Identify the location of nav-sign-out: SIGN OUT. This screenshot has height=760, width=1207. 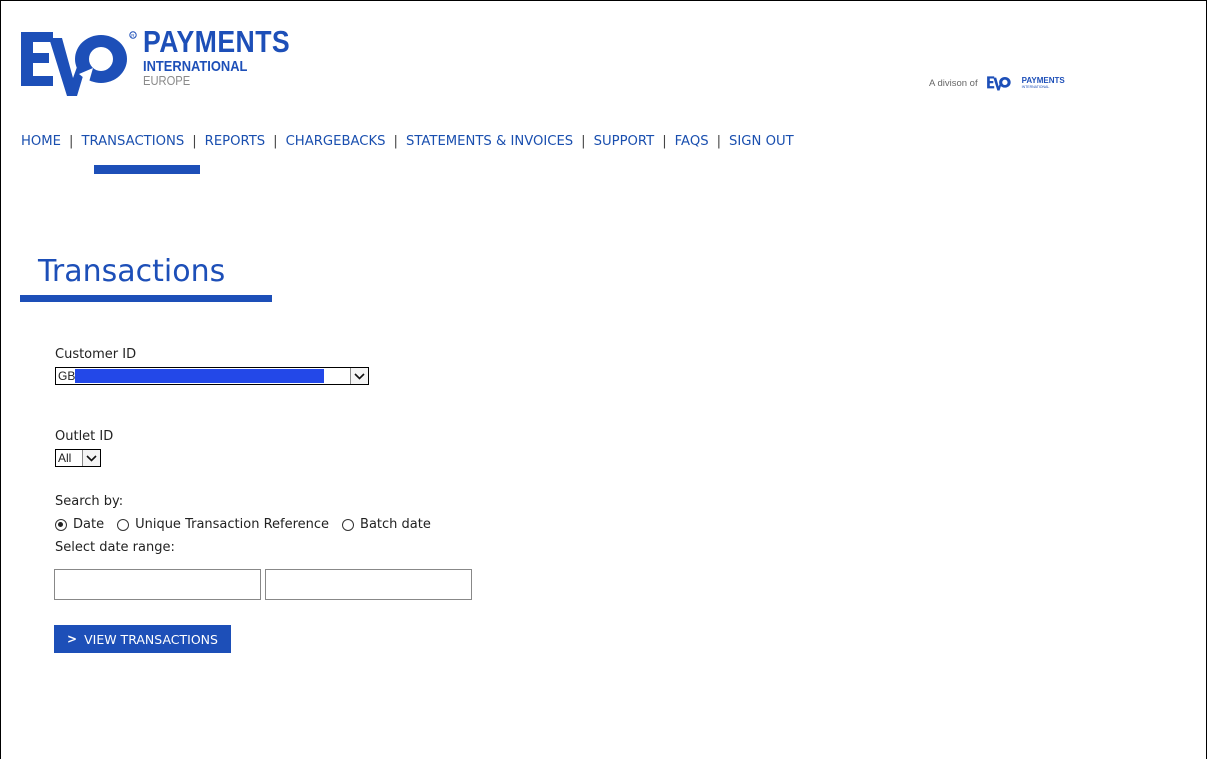
(761, 141).